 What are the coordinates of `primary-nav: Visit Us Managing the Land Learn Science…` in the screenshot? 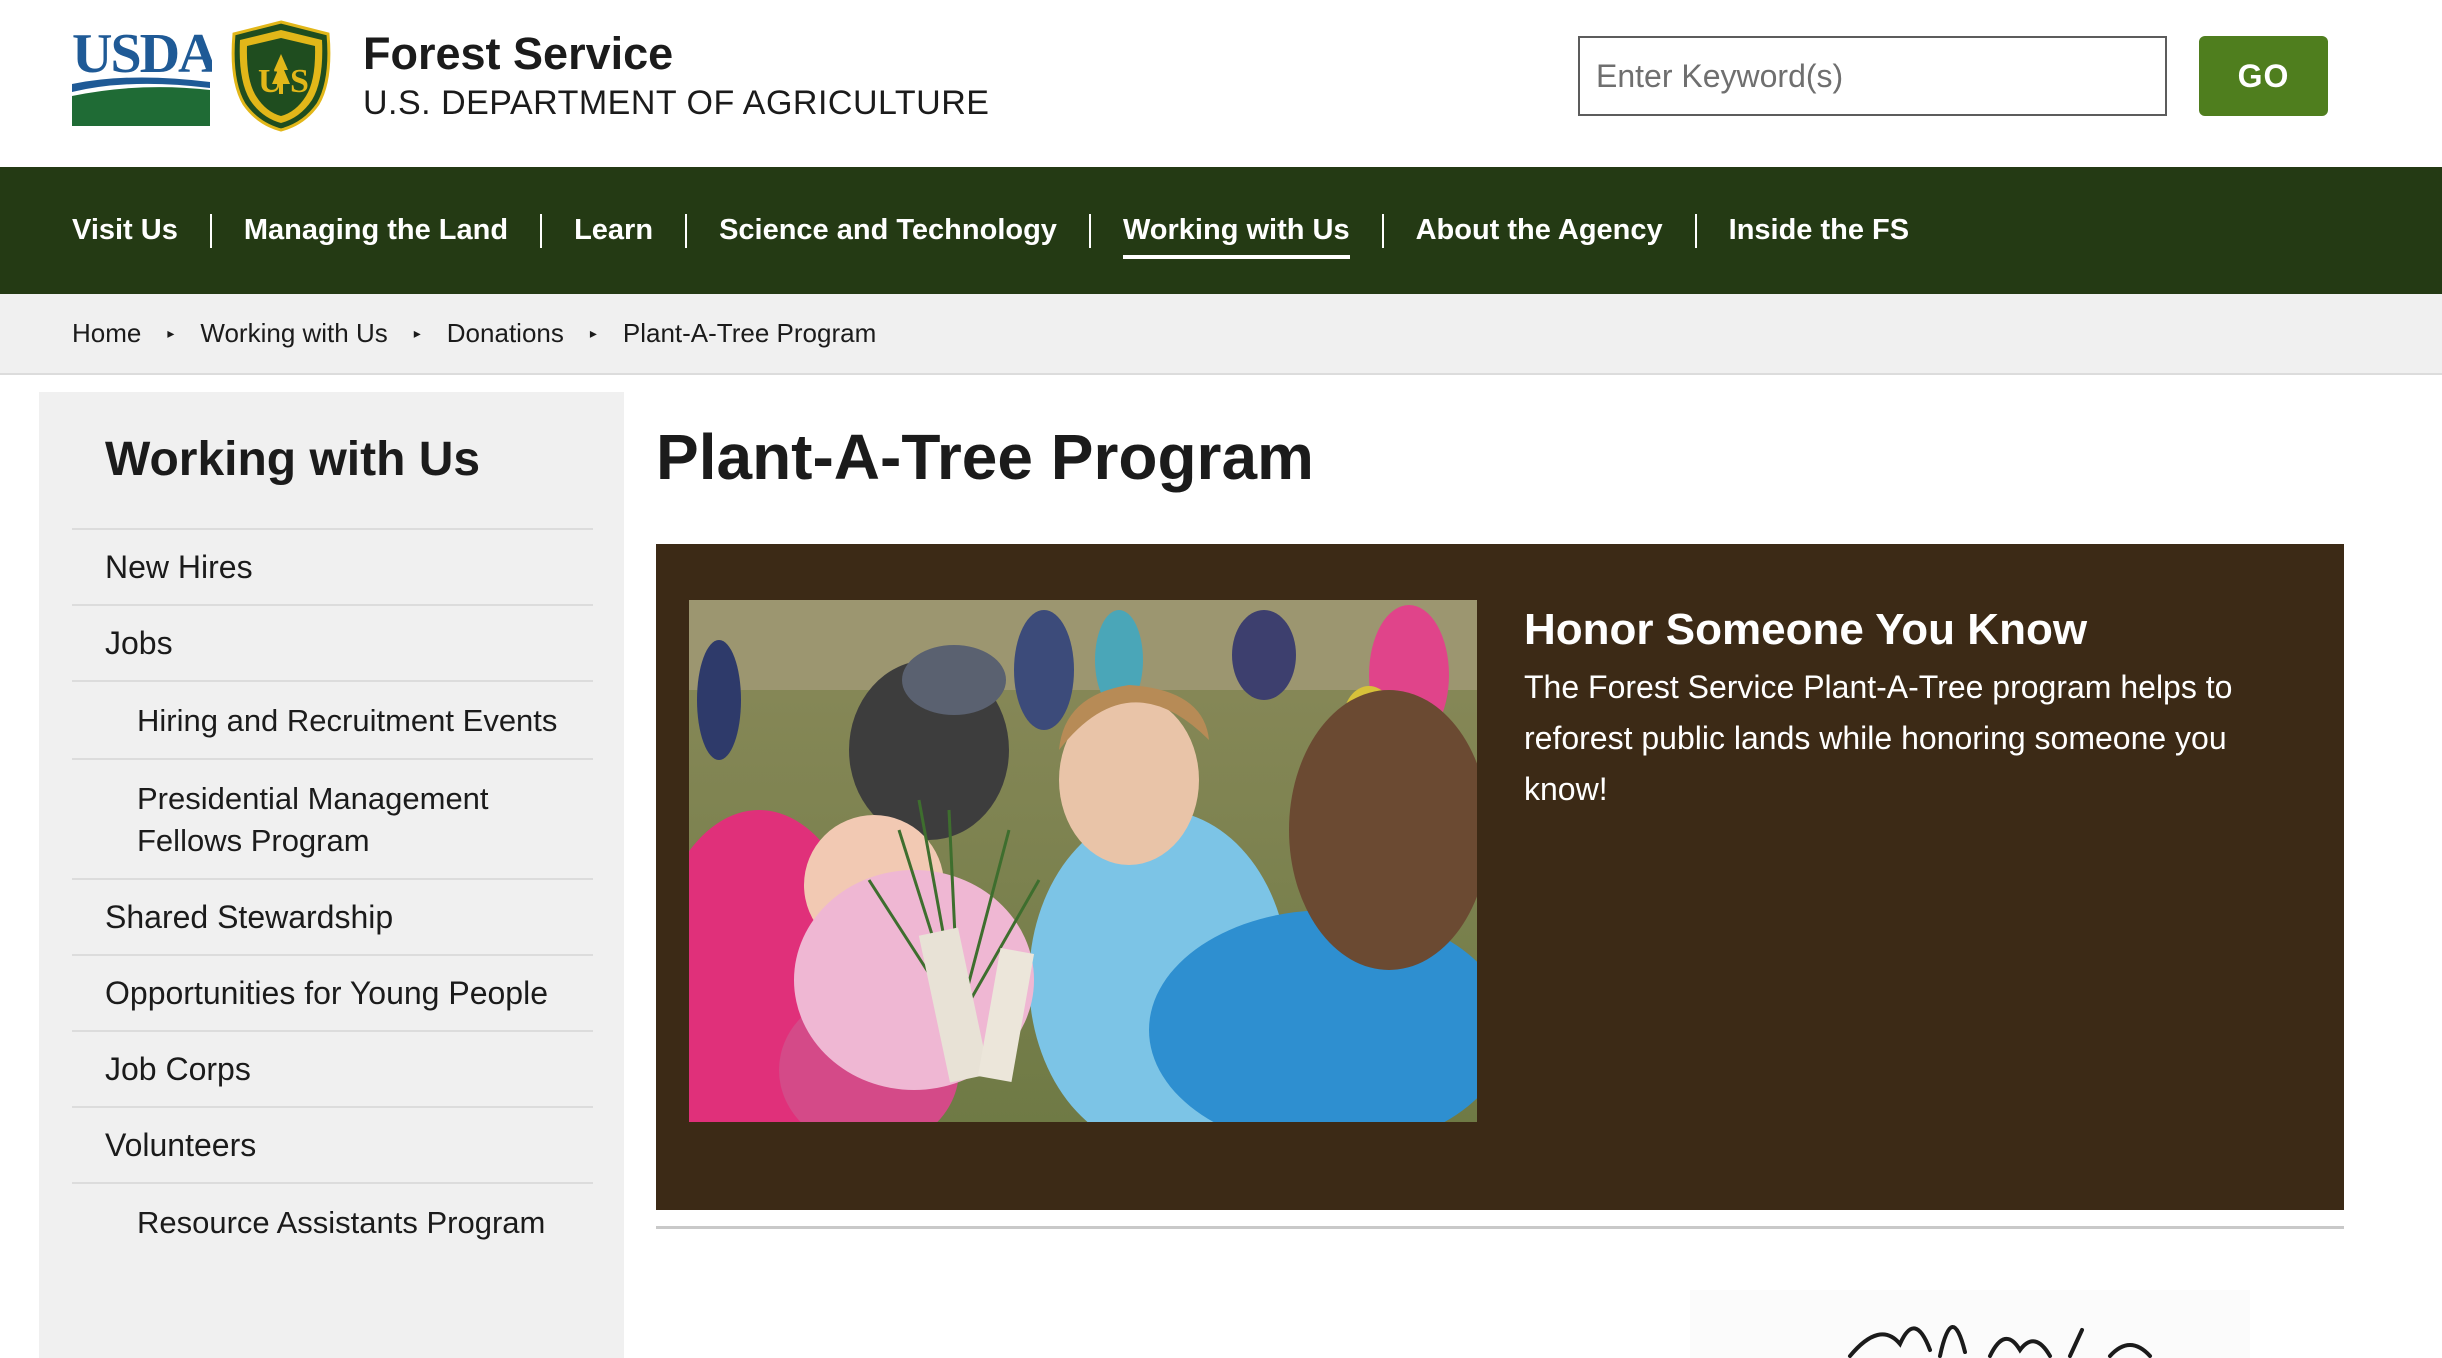 It's located at (1221, 230).